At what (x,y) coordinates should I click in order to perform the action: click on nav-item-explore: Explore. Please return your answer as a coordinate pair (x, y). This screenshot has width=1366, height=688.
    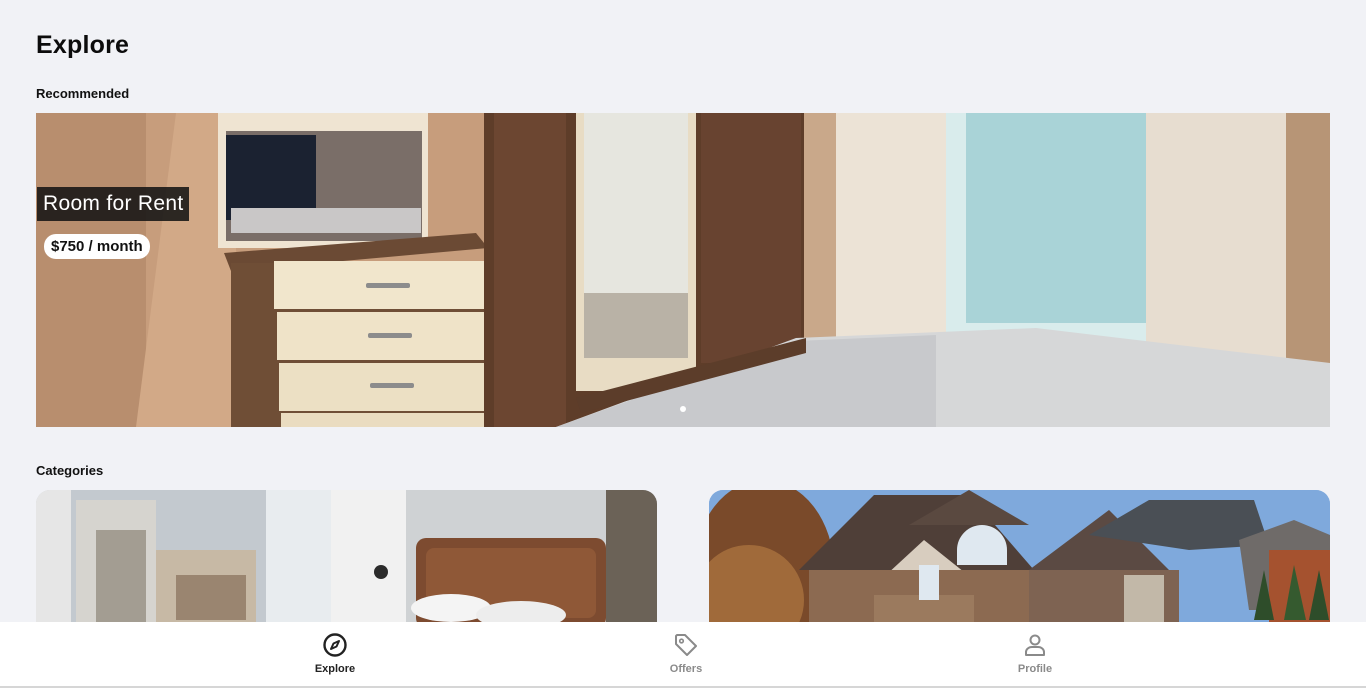
    Looking at the image, I should click on (335, 653).